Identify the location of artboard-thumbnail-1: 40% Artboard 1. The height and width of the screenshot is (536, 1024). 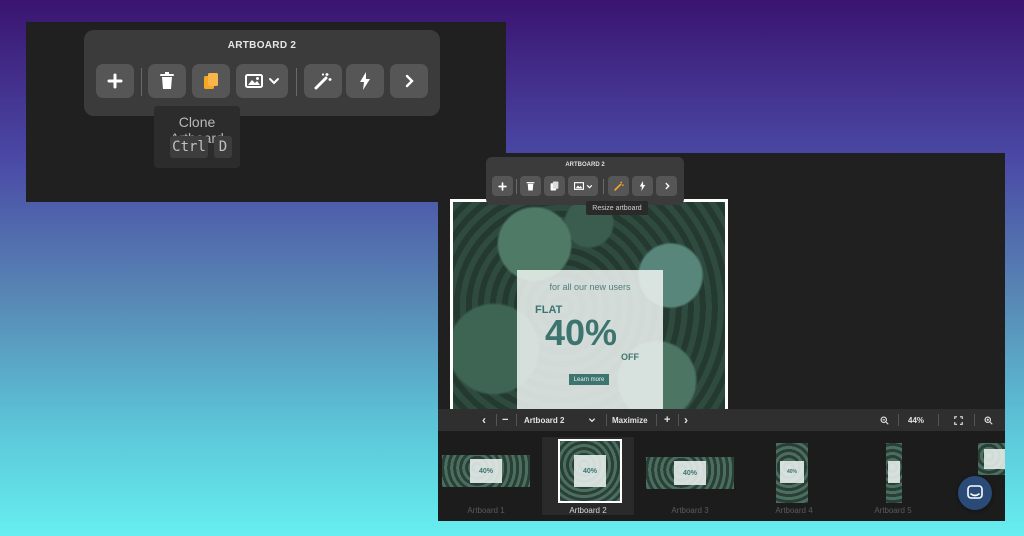
(486, 476).